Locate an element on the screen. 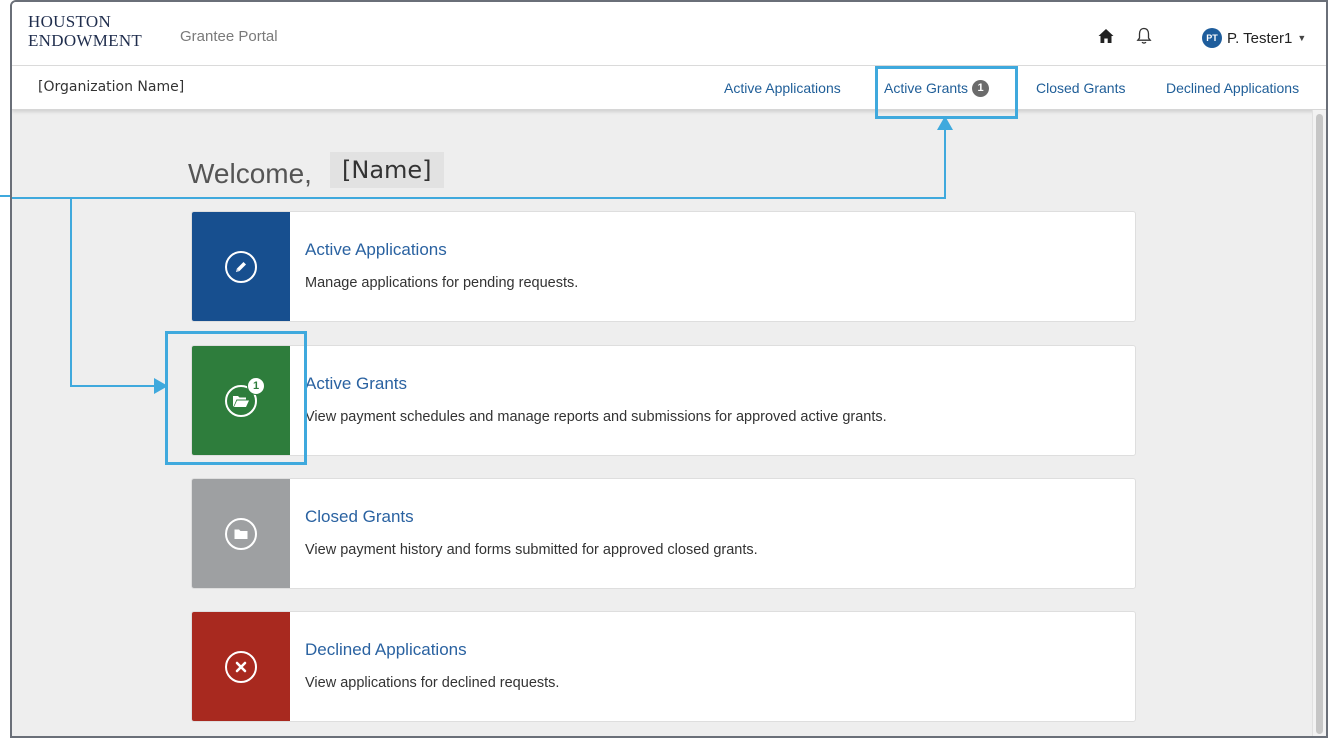 Image resolution: width=1328 pixels, height=738 pixels. highlight-box-nav-active-grants is located at coordinates (946, 92).